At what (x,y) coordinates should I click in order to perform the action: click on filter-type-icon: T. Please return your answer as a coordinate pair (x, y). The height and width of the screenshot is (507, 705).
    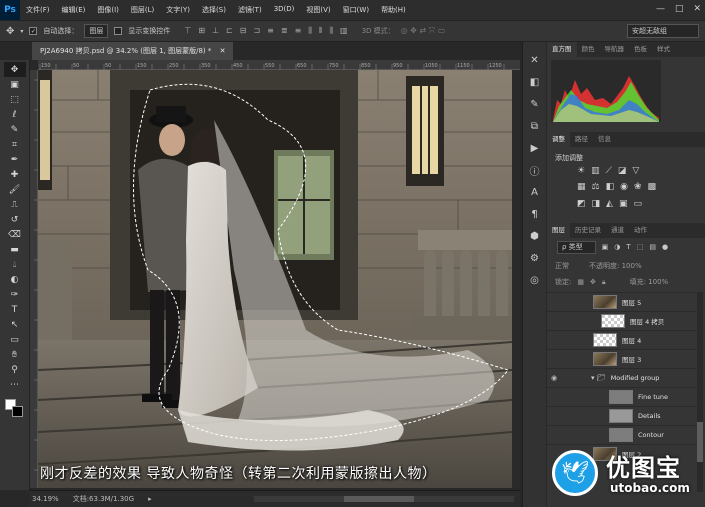
    Looking at the image, I should click on (628, 247).